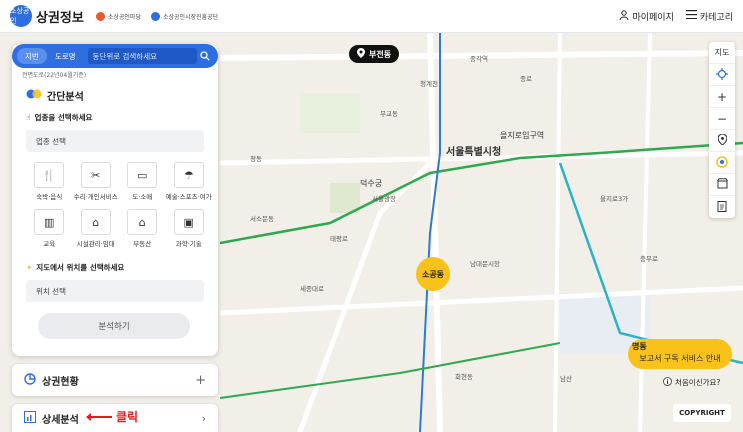 This screenshot has height=432, width=743. What do you see at coordinates (65, 56) in the screenshot?
I see `tab-road-name: 도로명` at bounding box center [65, 56].